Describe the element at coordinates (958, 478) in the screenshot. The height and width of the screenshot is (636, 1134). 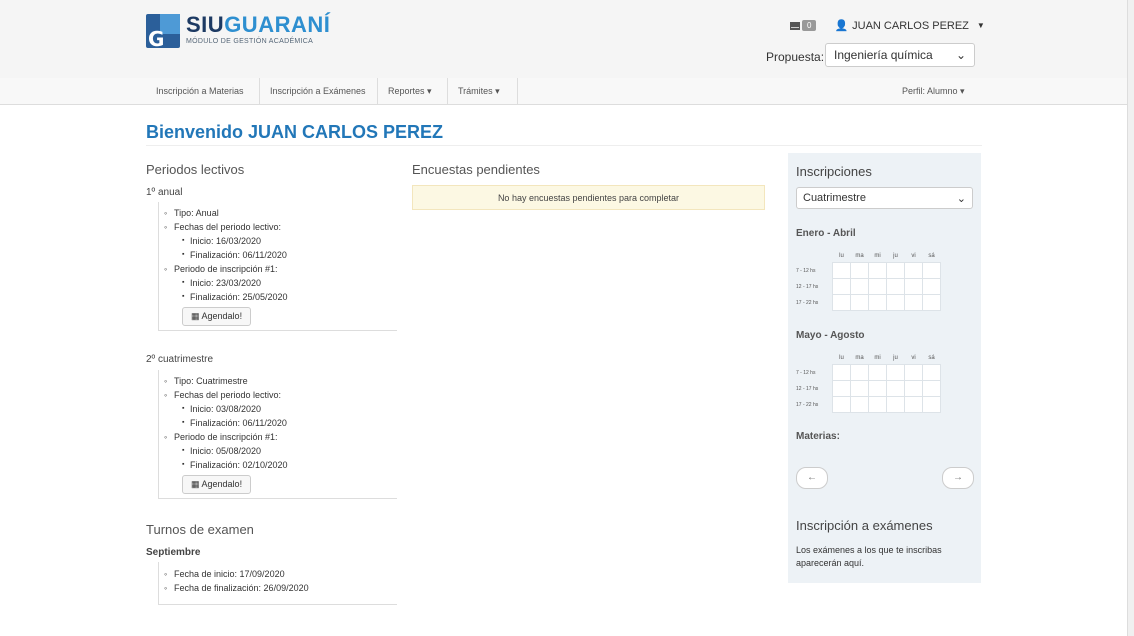
I see `arrow-right-icon: →` at that location.